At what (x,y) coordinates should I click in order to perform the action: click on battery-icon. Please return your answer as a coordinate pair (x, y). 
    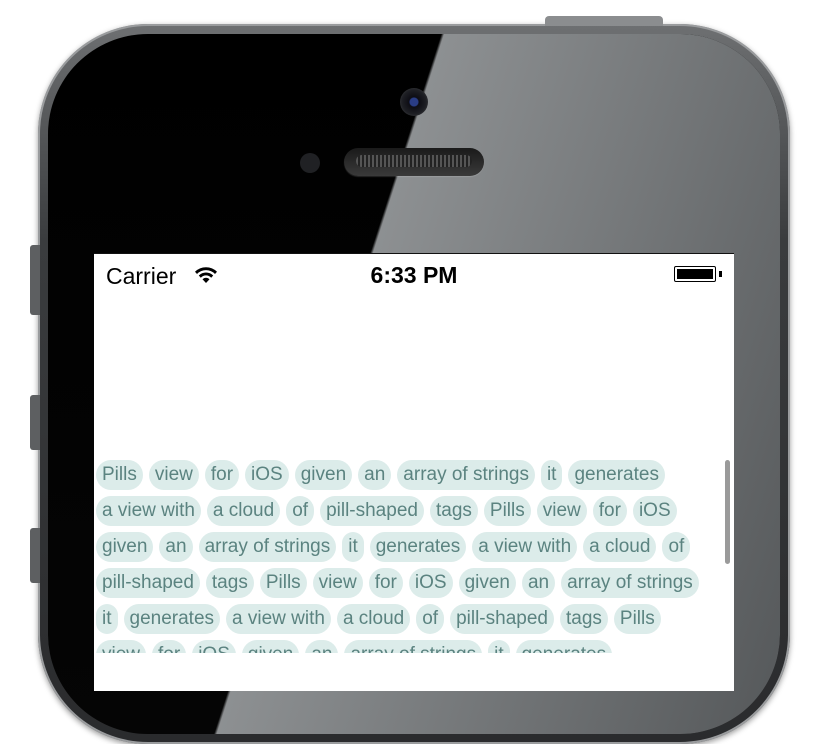
    Looking at the image, I should click on (695, 274).